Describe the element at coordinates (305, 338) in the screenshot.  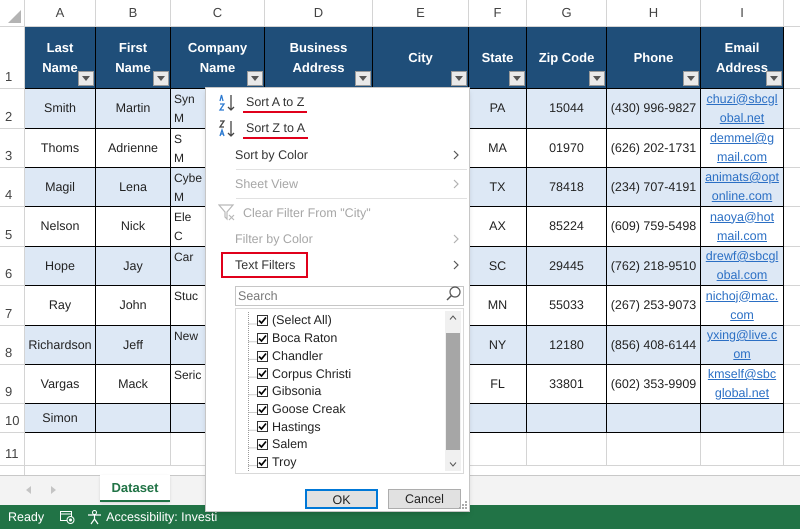
I see `filter-value-label: Boca Raton` at that location.